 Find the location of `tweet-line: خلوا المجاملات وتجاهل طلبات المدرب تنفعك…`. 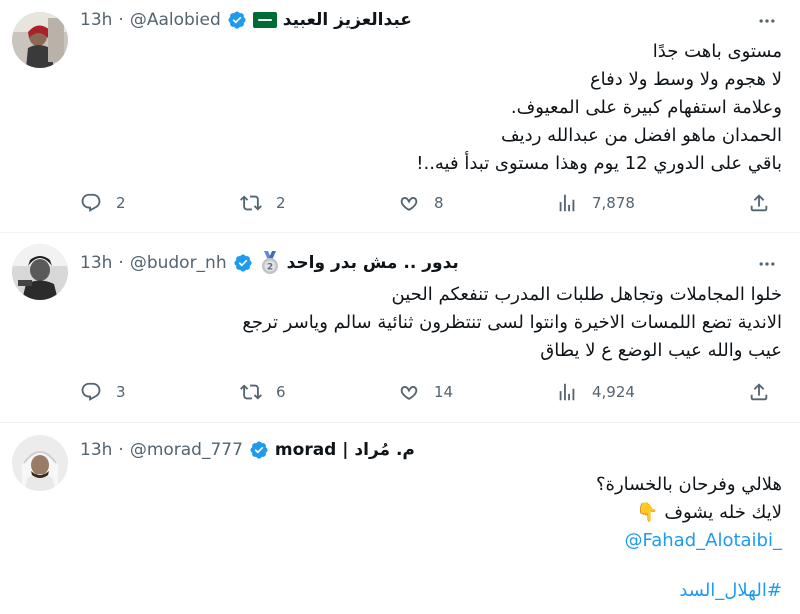

tweet-line: خلوا المجاملات وتجاهل طلبات المدرب تنفعك… is located at coordinates (586, 294).